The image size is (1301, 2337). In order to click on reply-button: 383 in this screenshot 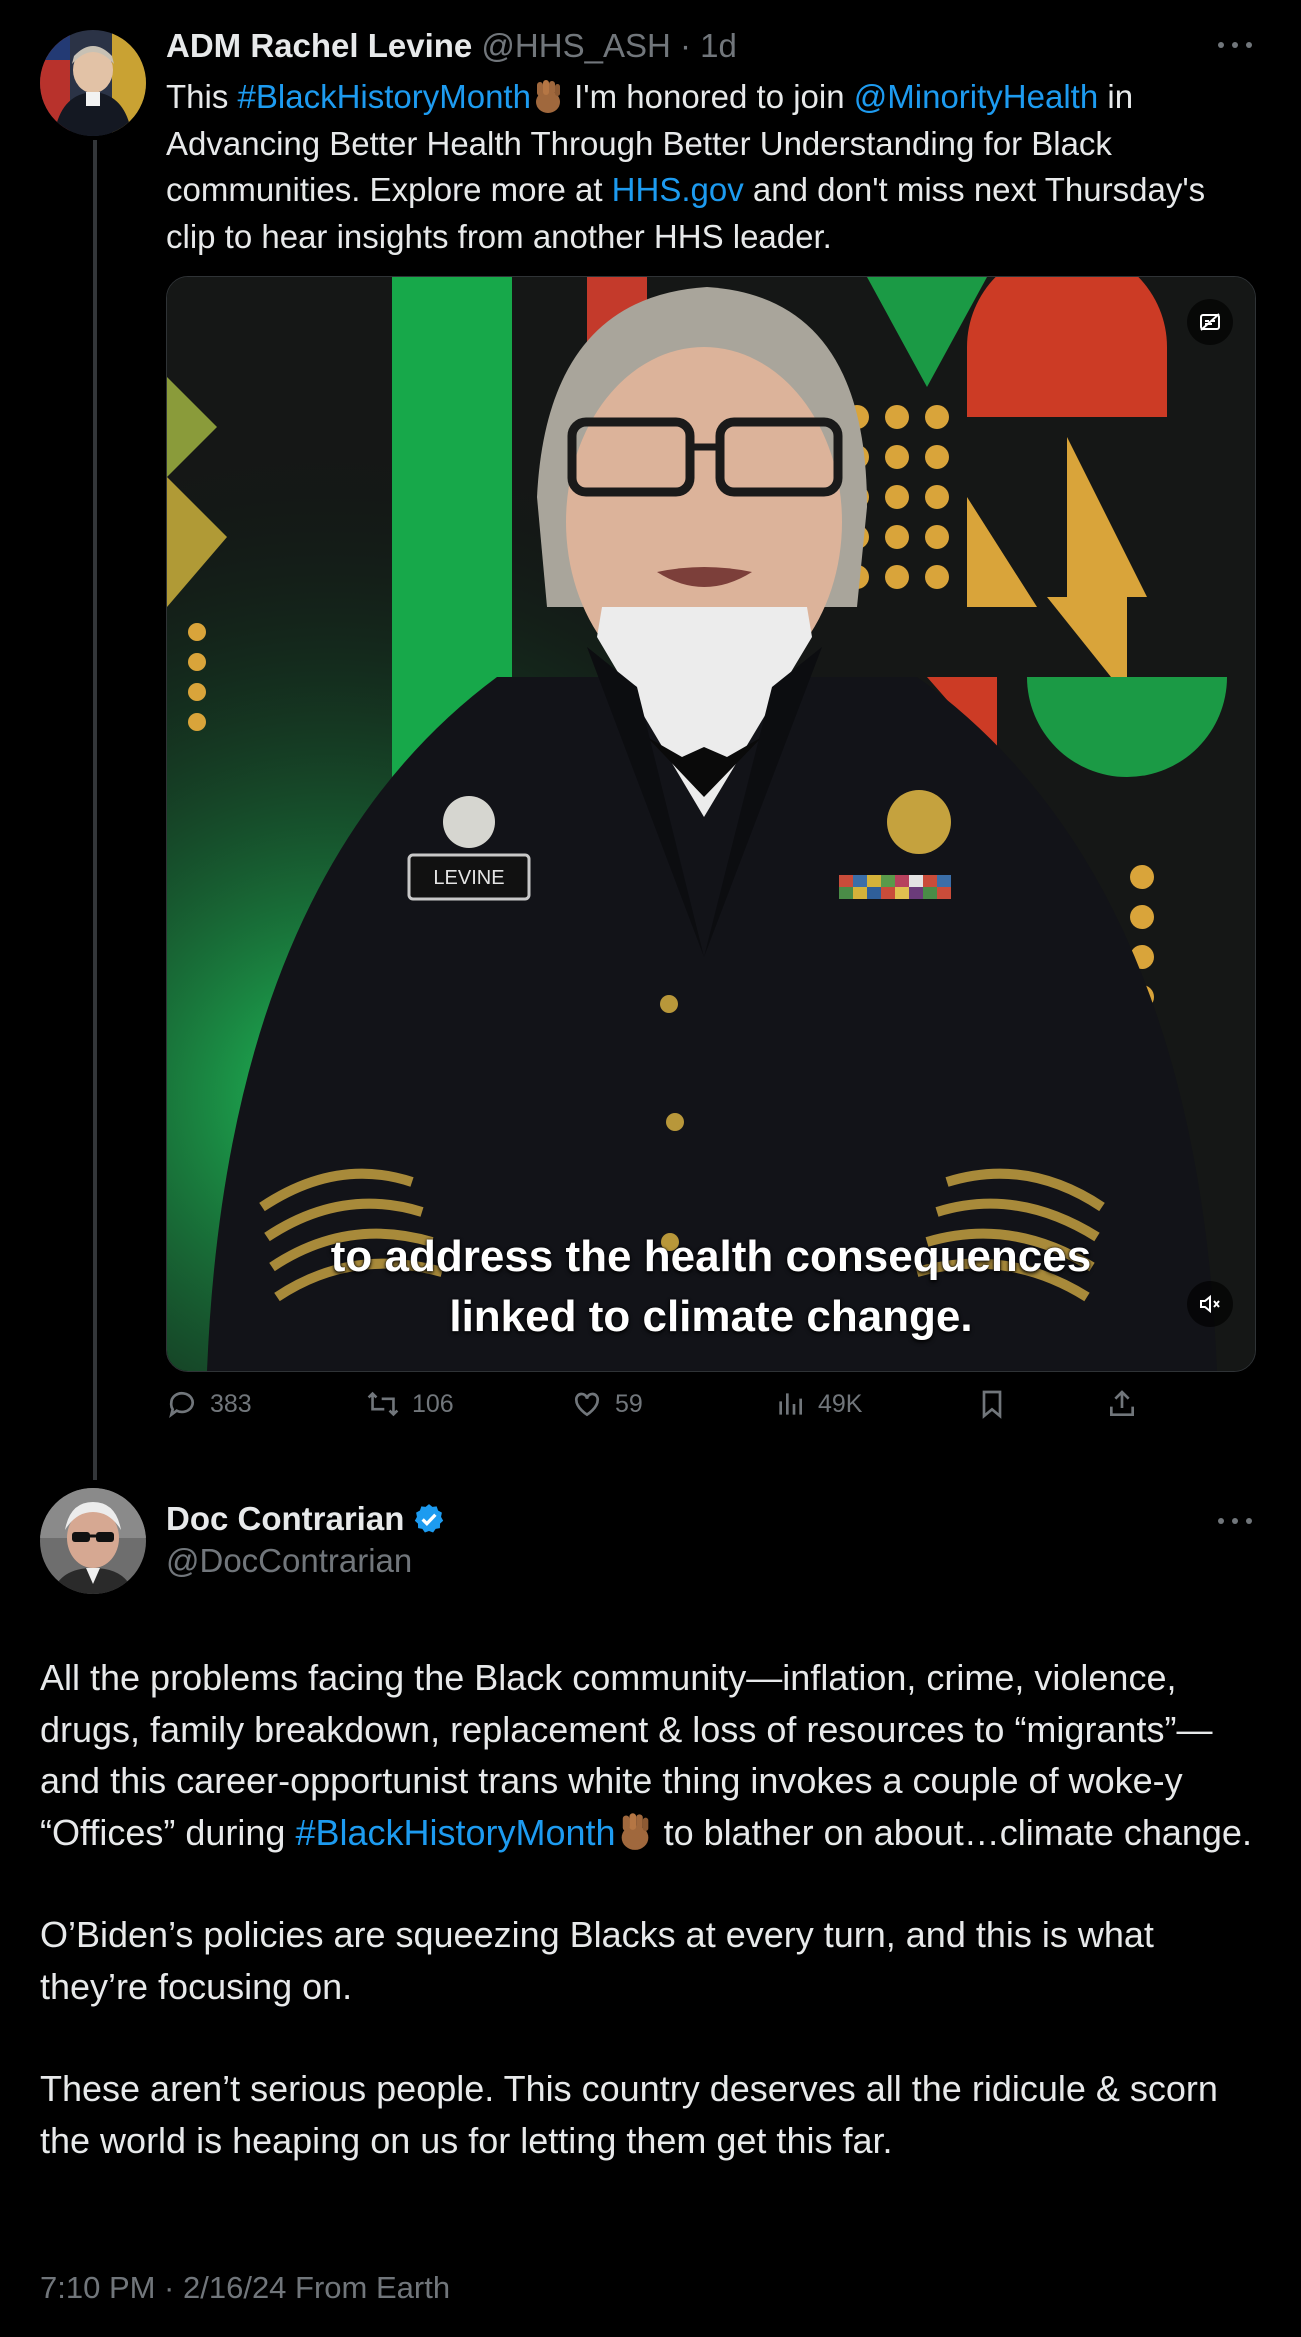, I will do `click(209, 1404)`.